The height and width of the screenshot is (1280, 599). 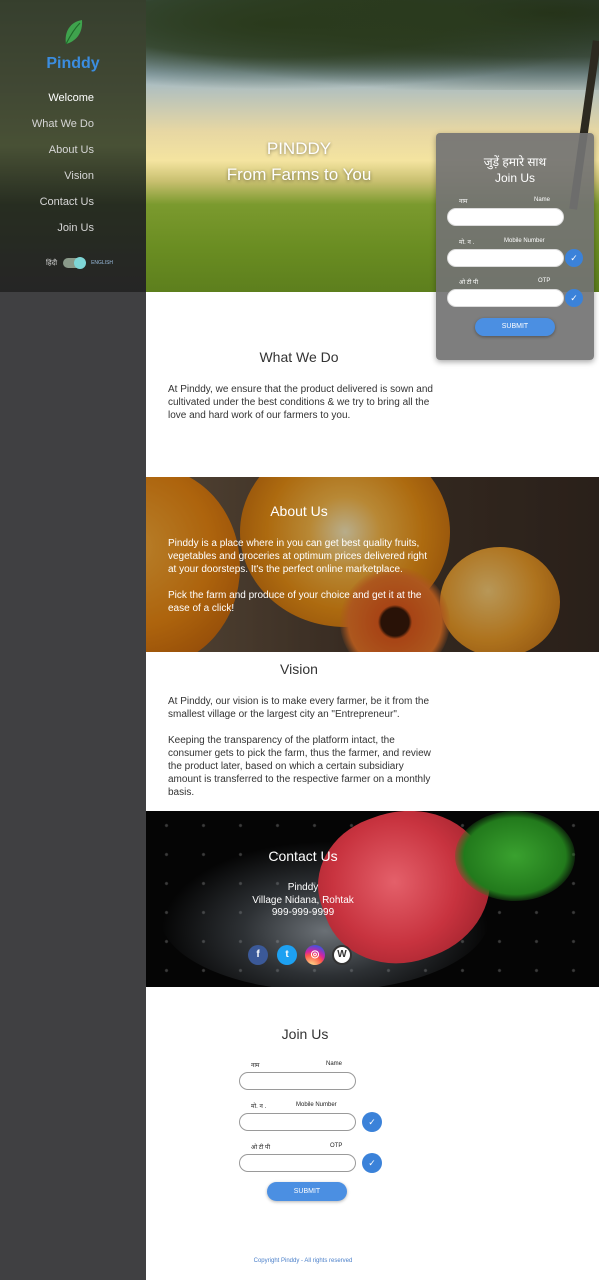 I want to click on join-mobile-input, so click(x=297, y=1122).